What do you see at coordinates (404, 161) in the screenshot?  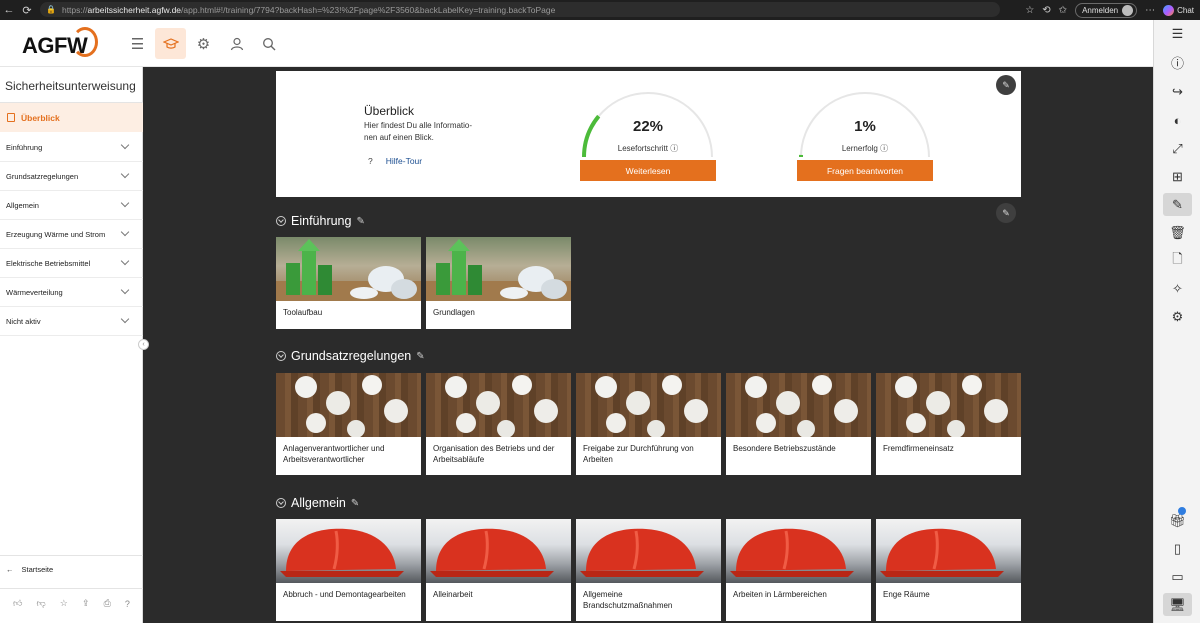 I see `help-tour-link: Hilfe-Tour` at bounding box center [404, 161].